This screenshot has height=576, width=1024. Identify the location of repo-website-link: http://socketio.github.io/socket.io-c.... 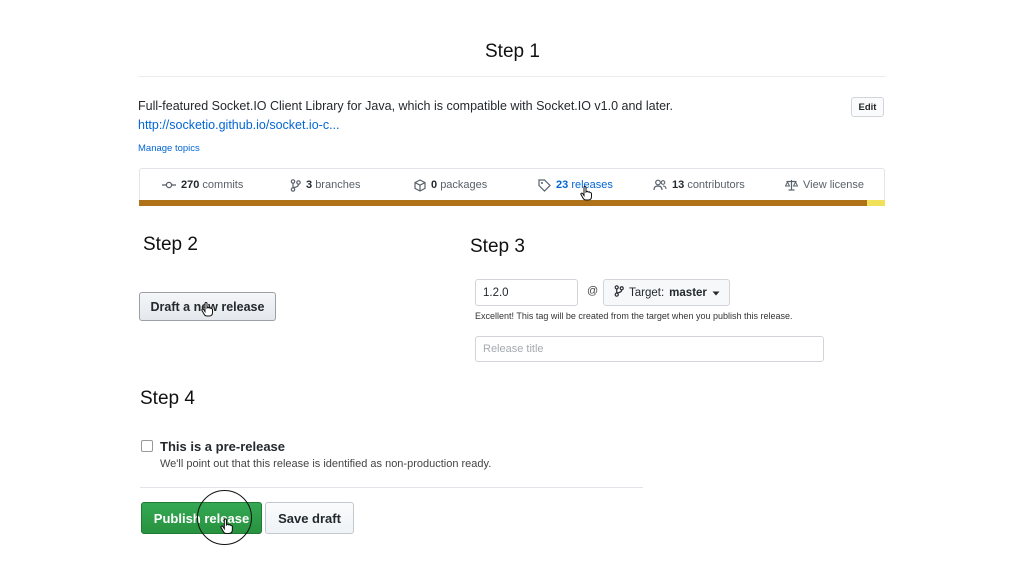
(239, 125).